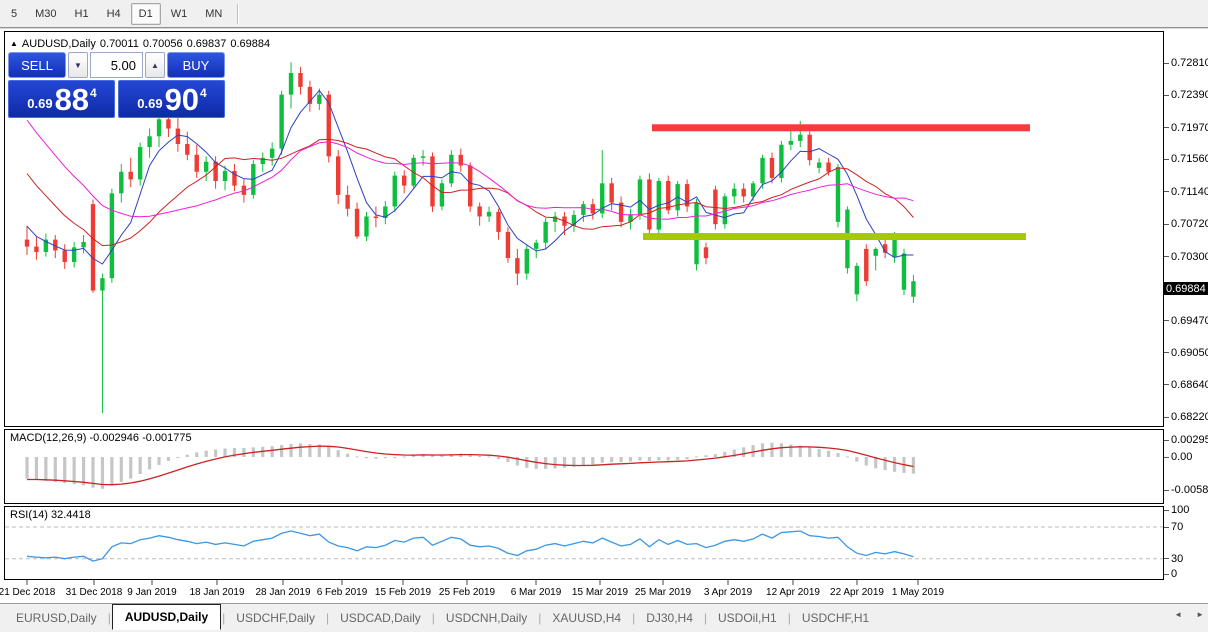  I want to click on tab-scroll-right-icon: ►, so click(1200, 614).